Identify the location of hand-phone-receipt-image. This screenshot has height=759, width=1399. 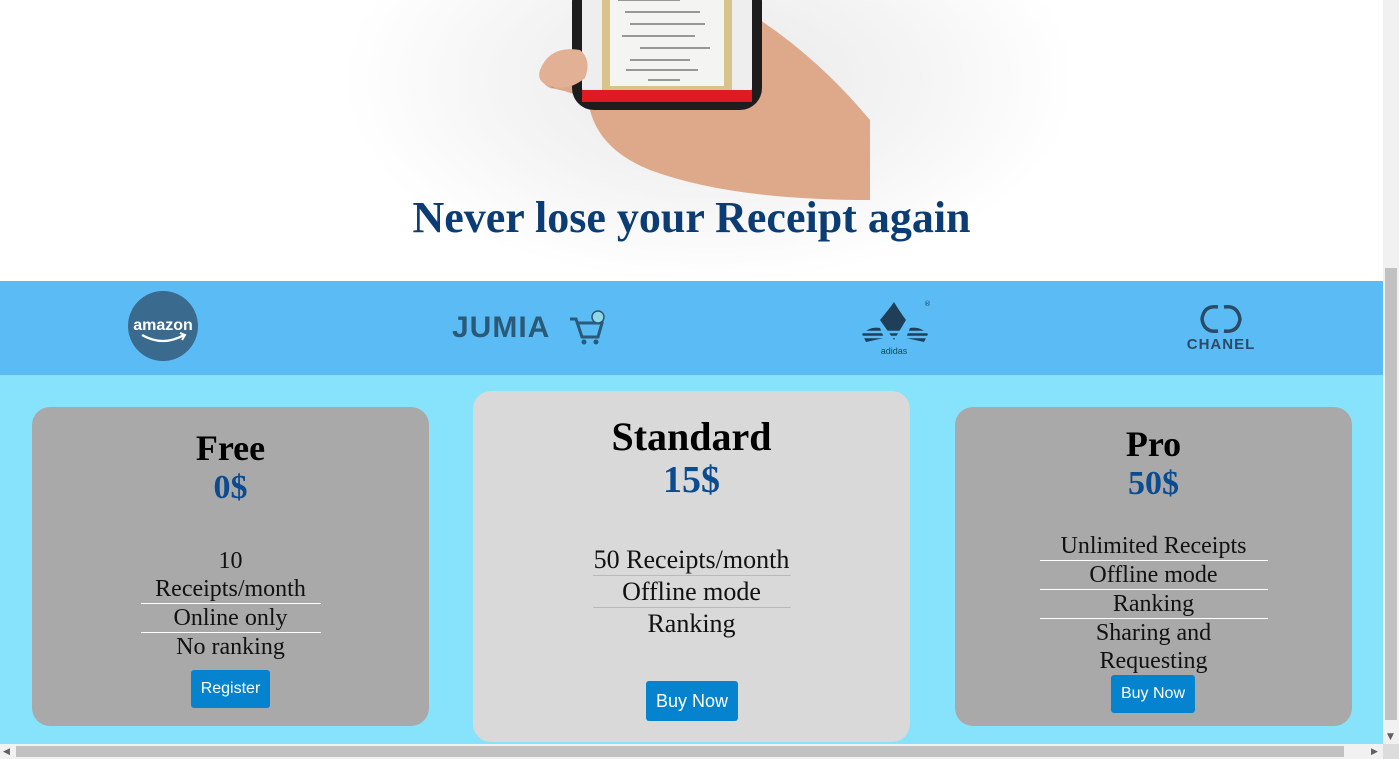
(704, 100).